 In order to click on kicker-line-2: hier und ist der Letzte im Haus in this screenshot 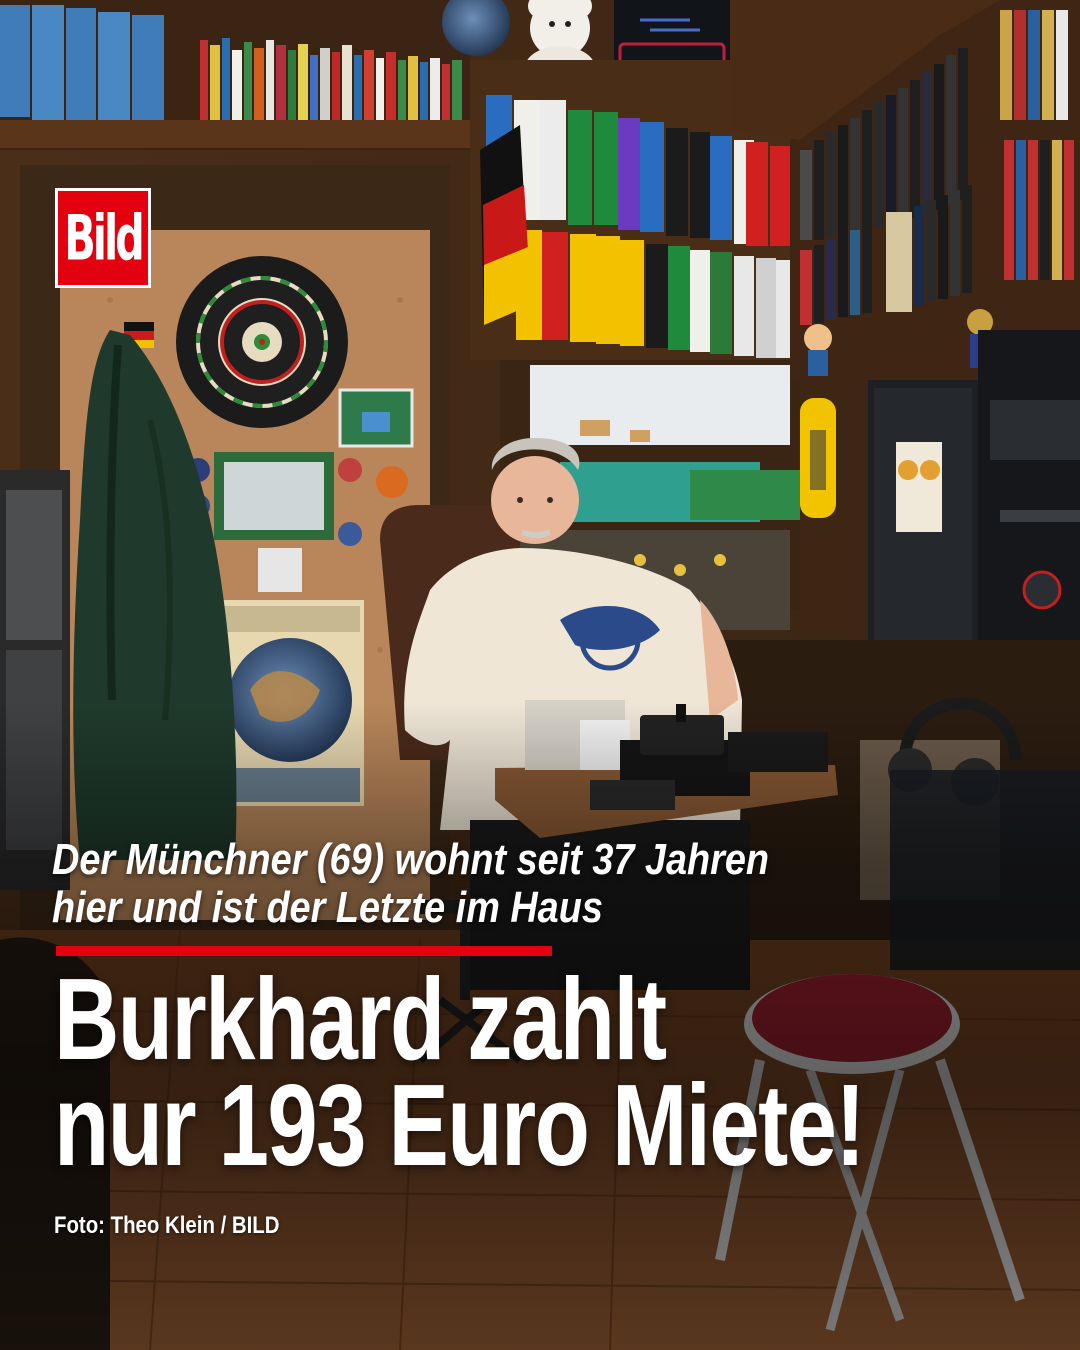, I will do `click(327, 907)`.